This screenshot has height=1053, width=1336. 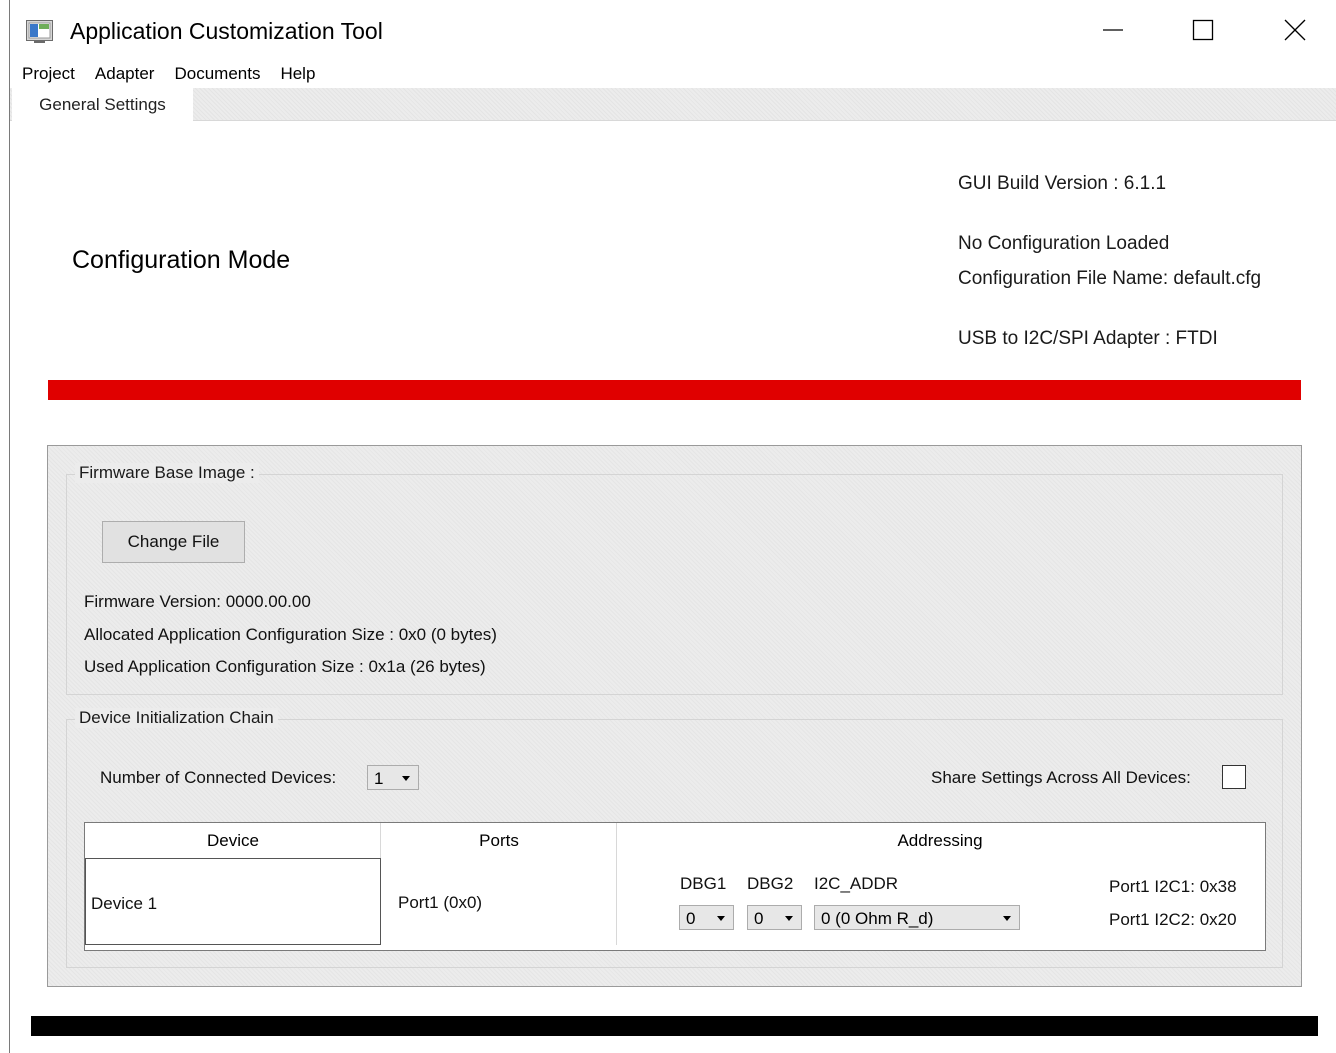 What do you see at coordinates (856, 883) in the screenshot?
I see `i2c-addr-label: I2C_ADDR` at bounding box center [856, 883].